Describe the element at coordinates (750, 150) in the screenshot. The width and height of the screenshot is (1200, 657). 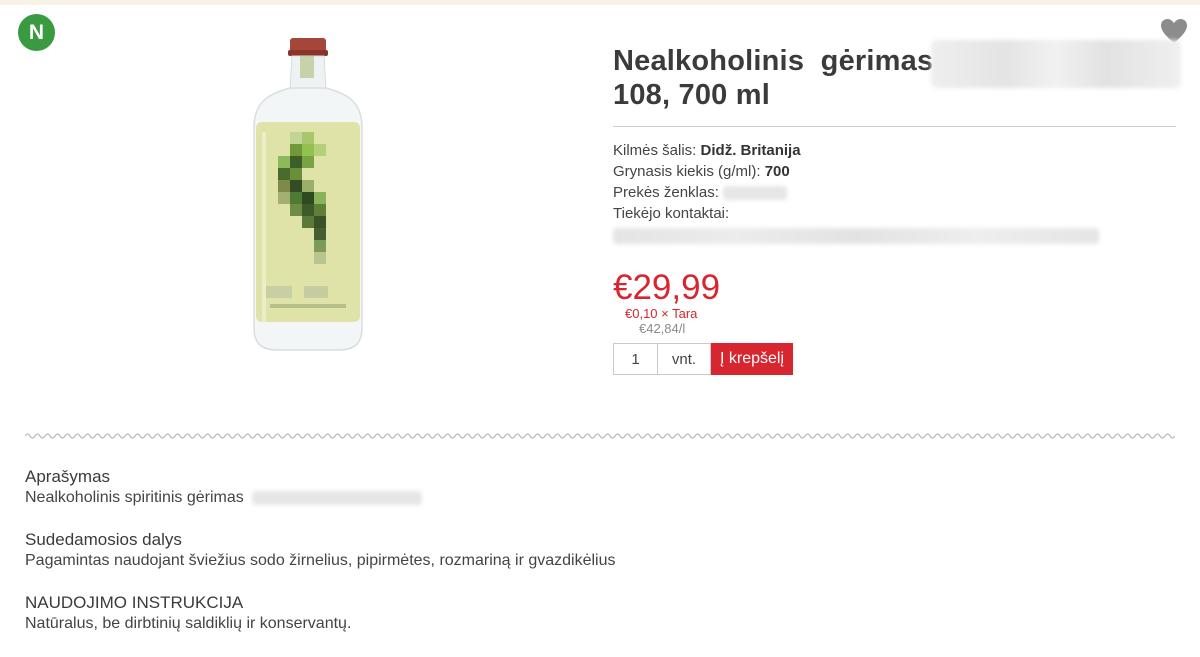
I see `spec-value: Didž. Britanija` at that location.